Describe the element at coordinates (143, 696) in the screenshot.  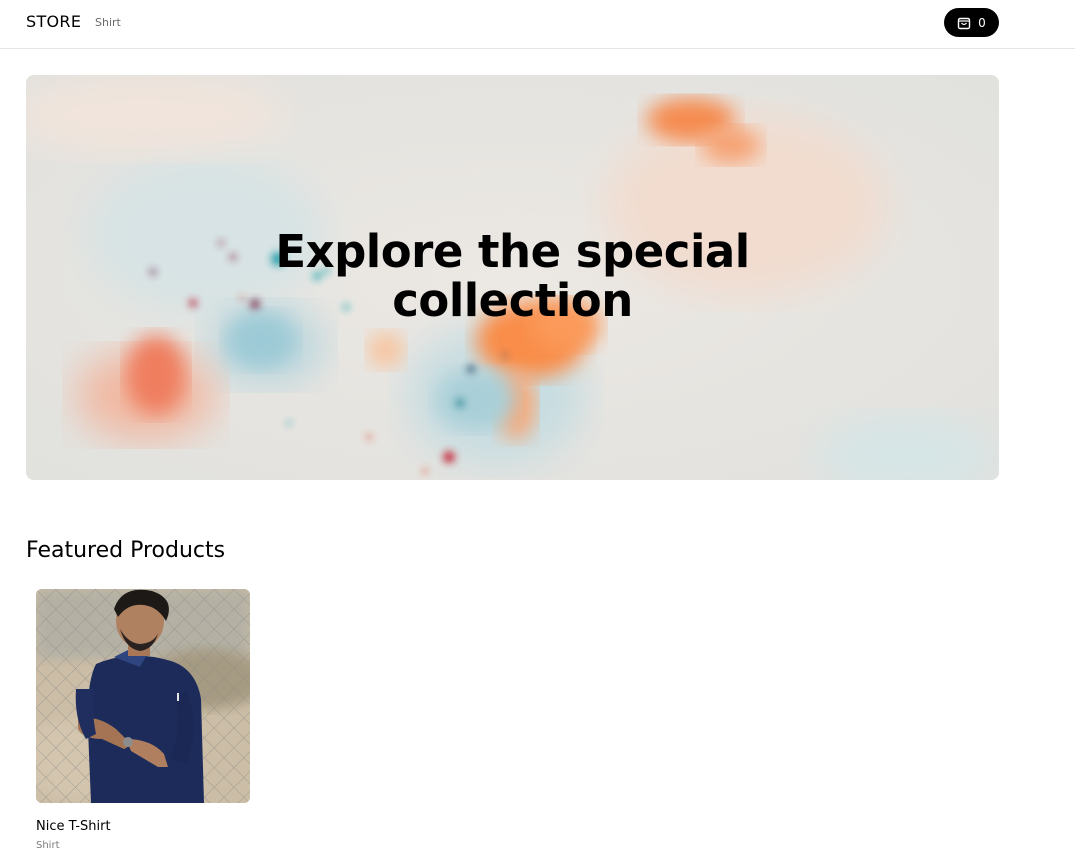
I see `product-image` at that location.